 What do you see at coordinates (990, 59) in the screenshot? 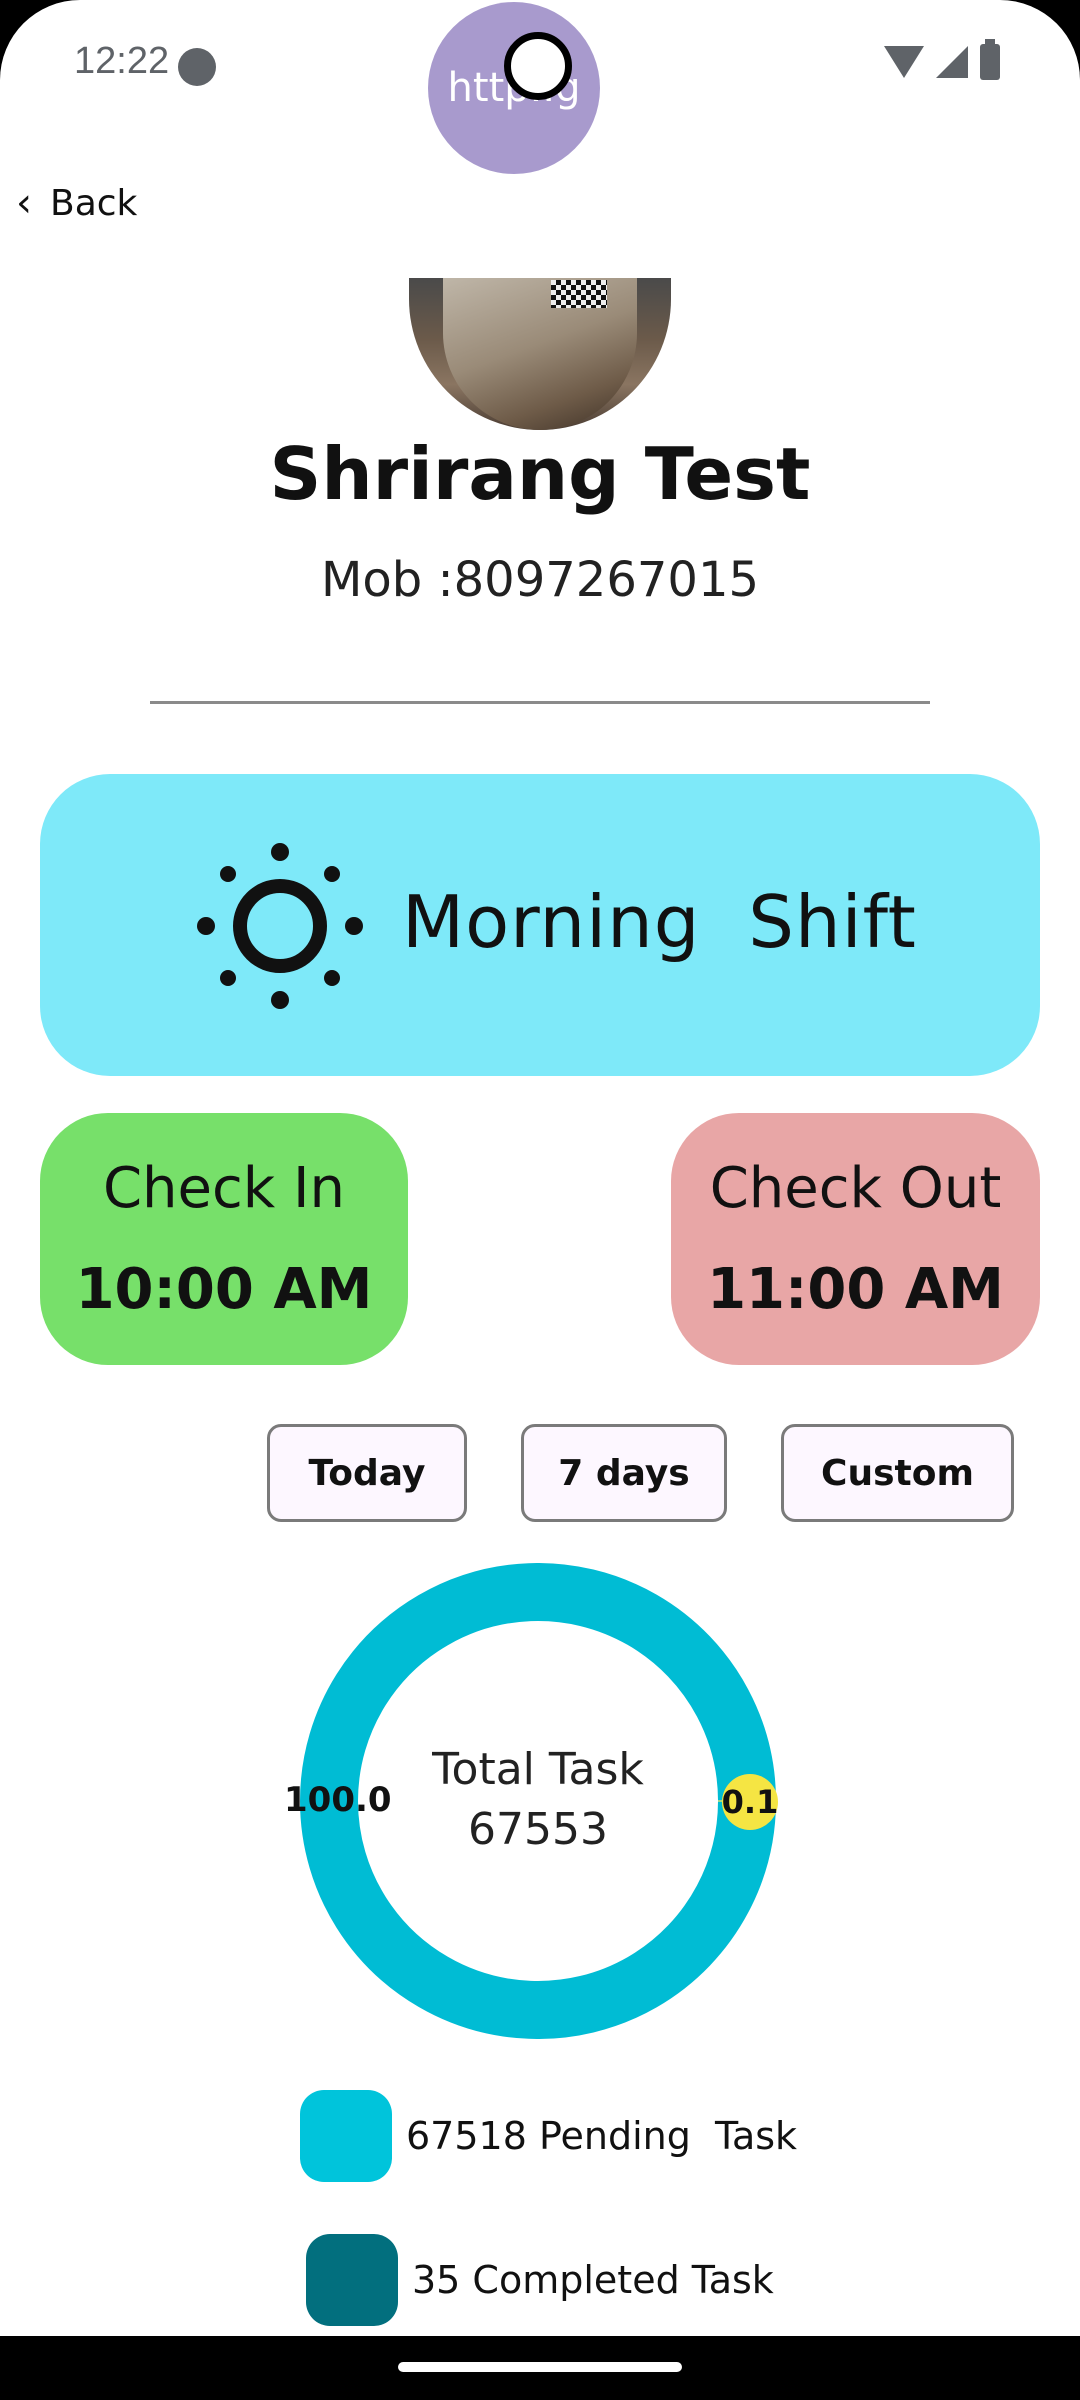
I see `battery-icon` at bounding box center [990, 59].